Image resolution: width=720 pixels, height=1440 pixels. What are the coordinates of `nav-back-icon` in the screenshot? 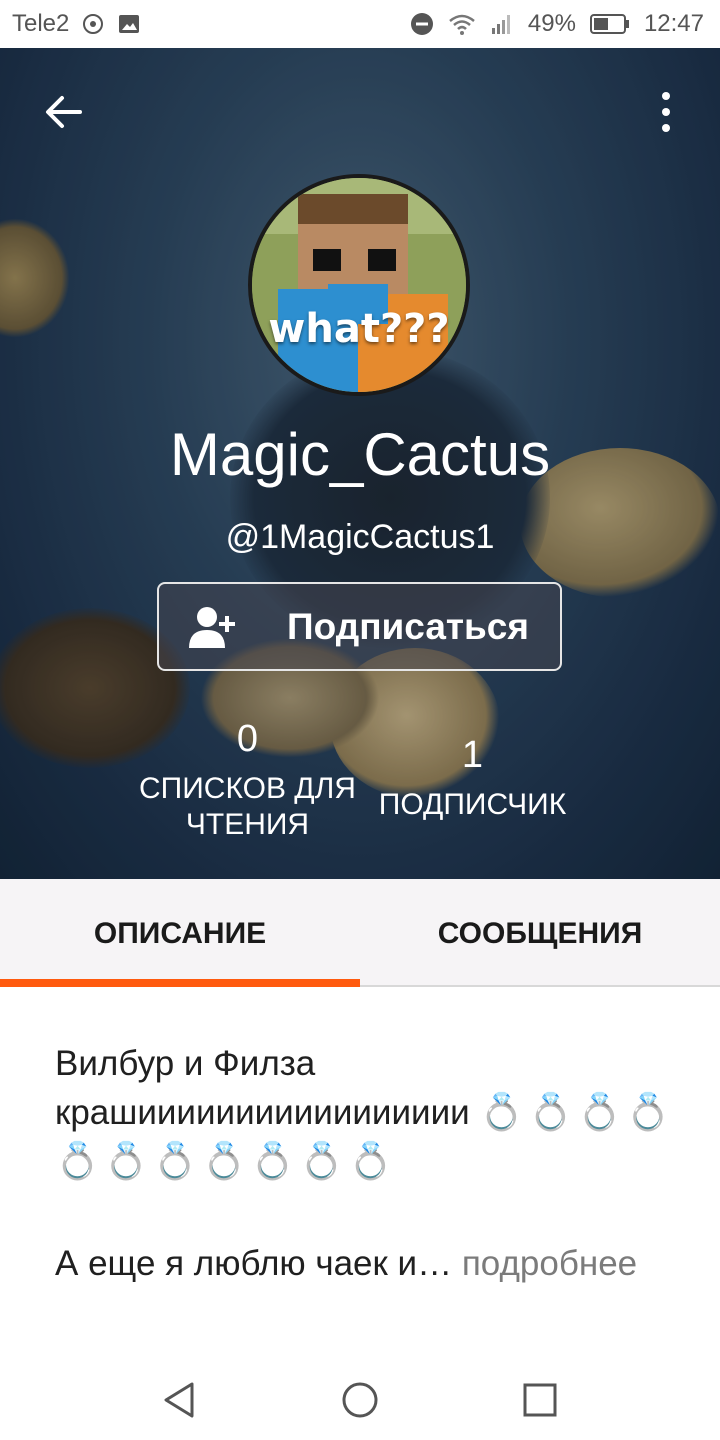 It's located at (179, 1400).